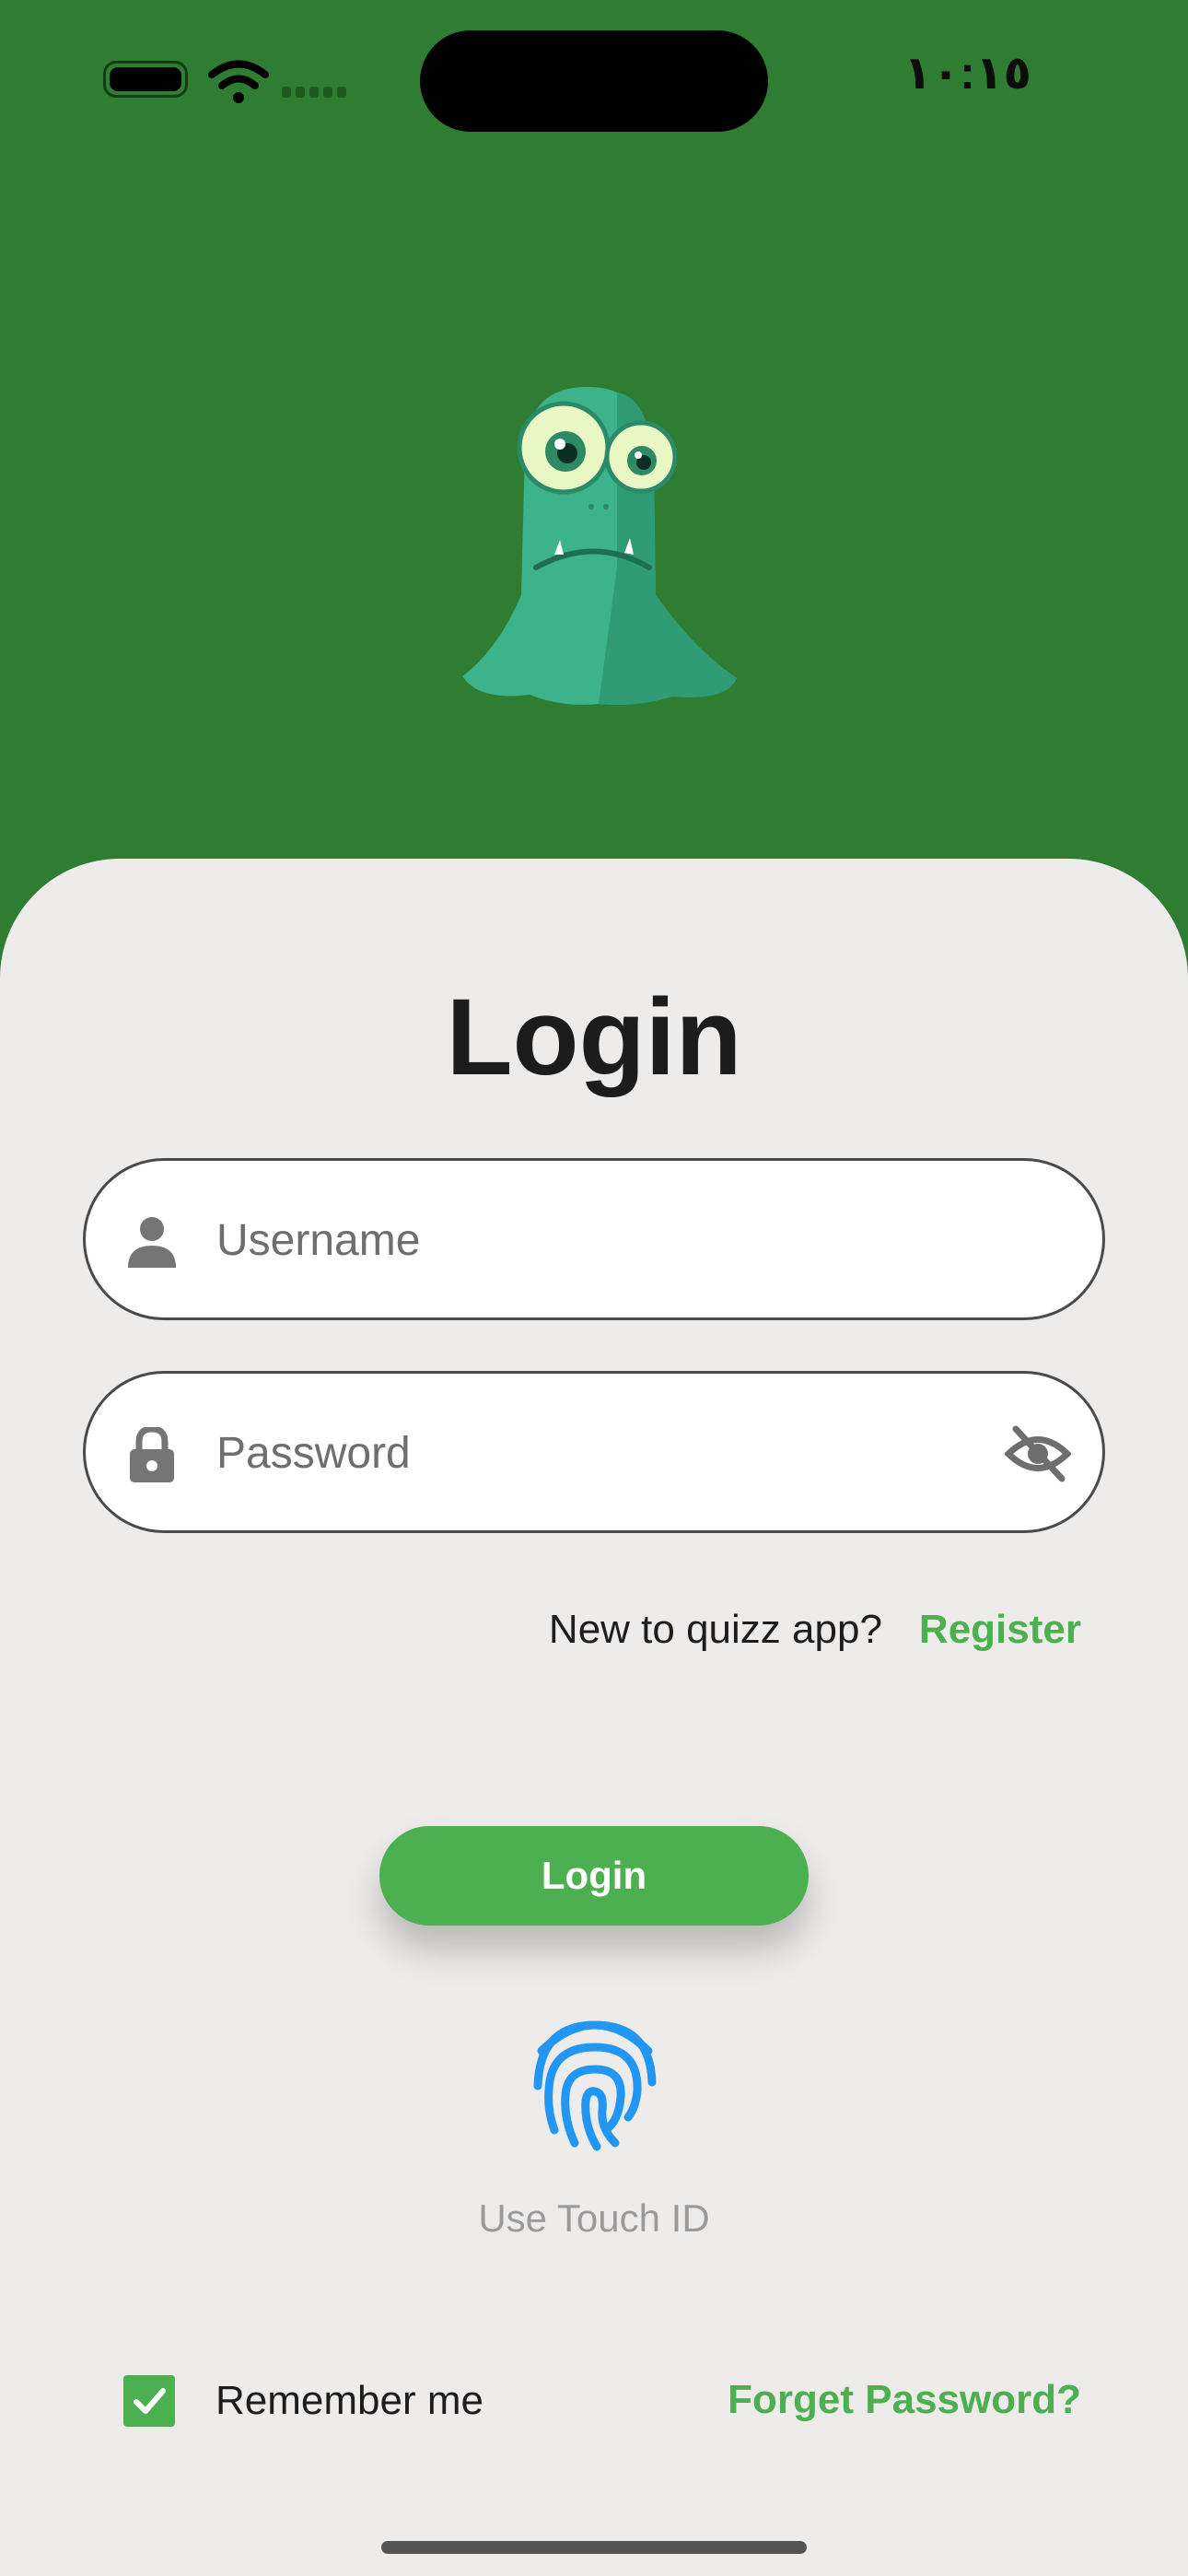  Describe the element at coordinates (594, 1876) in the screenshot. I see `login-button: Login` at that location.